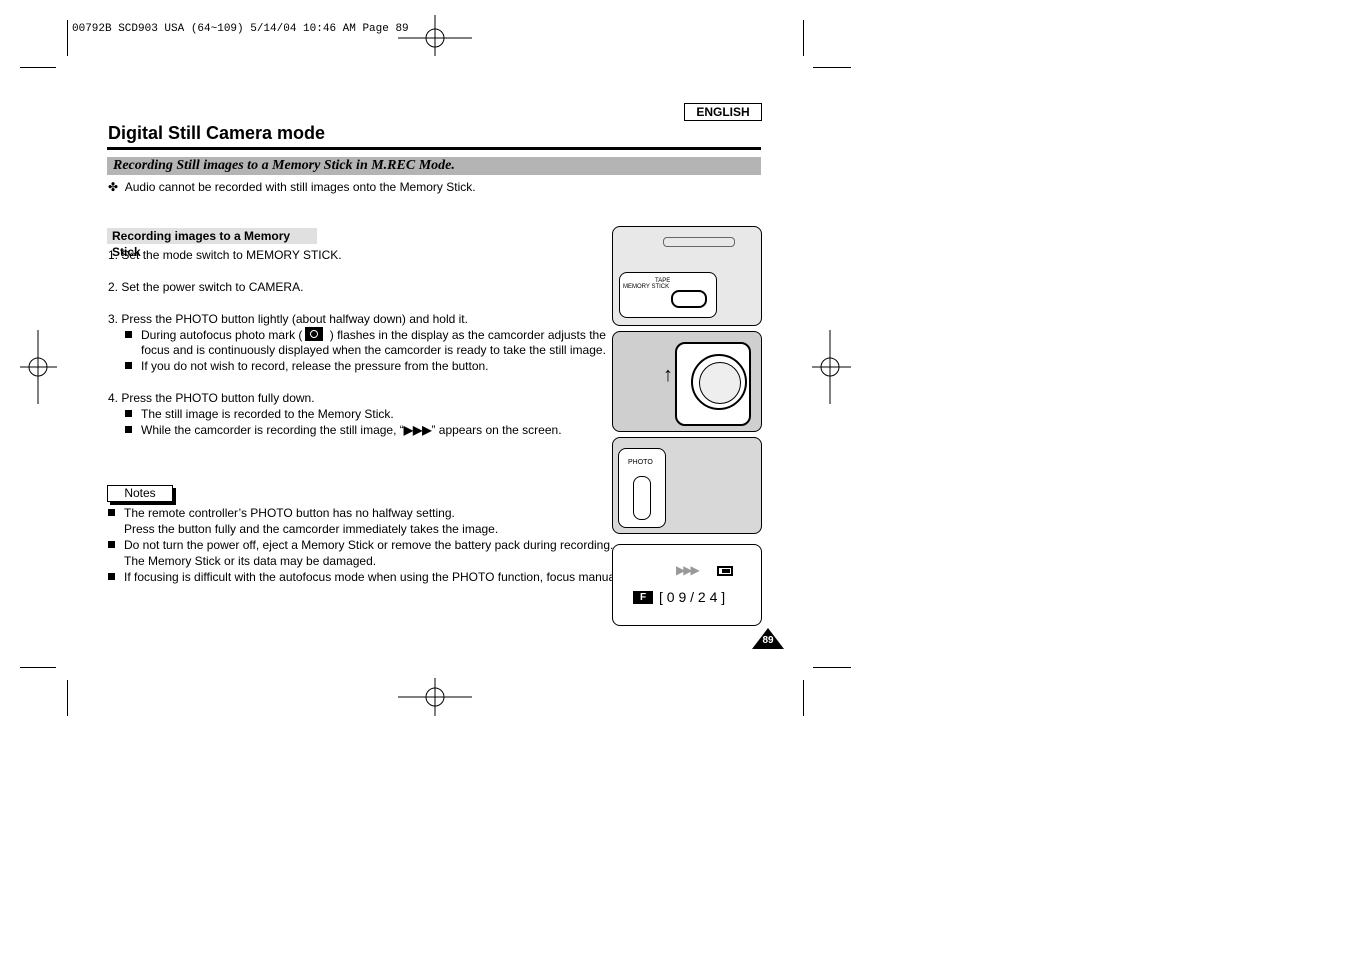 The width and height of the screenshot is (1351, 954). What do you see at coordinates (640, 462) in the screenshot?
I see `photo-label: PHOTO` at bounding box center [640, 462].